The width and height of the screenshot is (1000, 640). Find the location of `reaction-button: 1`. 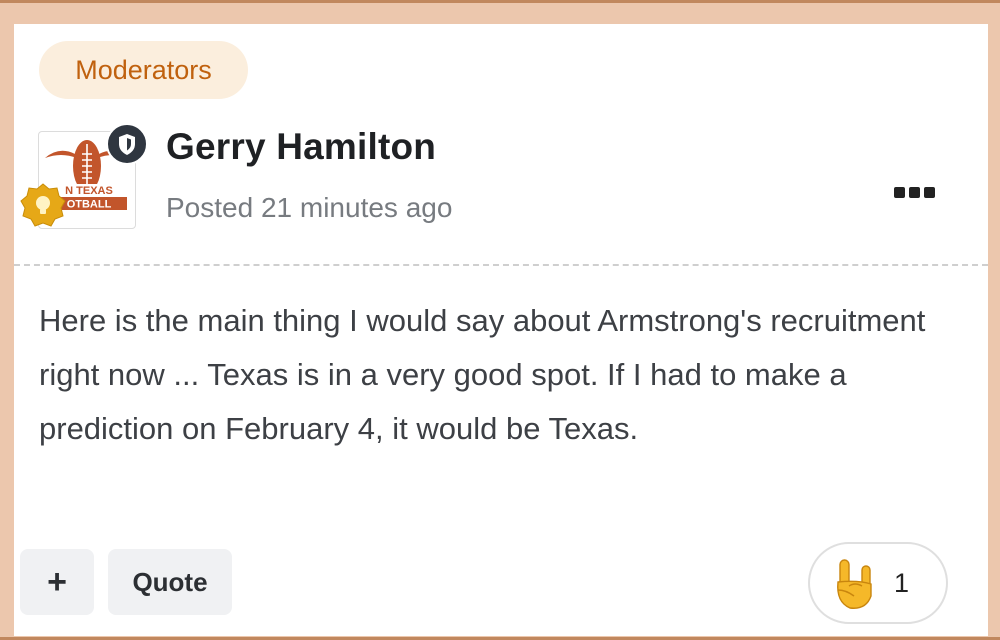

reaction-button: 1 is located at coordinates (878, 583).